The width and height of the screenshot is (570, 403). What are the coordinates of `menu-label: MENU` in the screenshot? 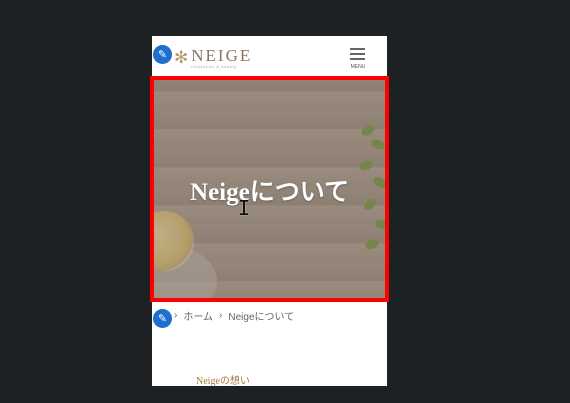 It's located at (358, 67).